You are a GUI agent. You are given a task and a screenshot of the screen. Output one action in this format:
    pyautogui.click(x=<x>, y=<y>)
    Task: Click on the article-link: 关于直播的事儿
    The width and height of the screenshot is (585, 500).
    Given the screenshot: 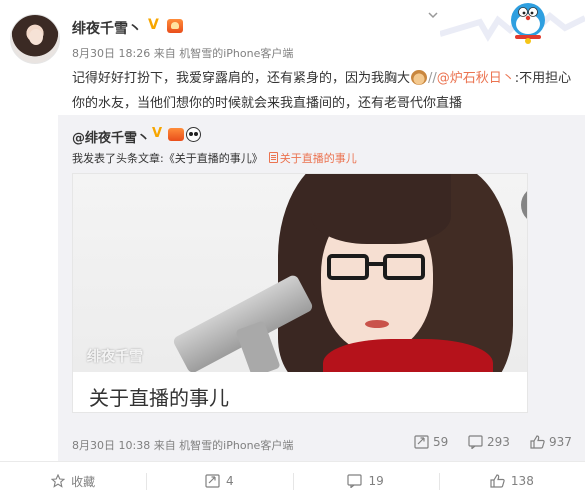 What is the action you would take?
    pyautogui.click(x=318, y=158)
    